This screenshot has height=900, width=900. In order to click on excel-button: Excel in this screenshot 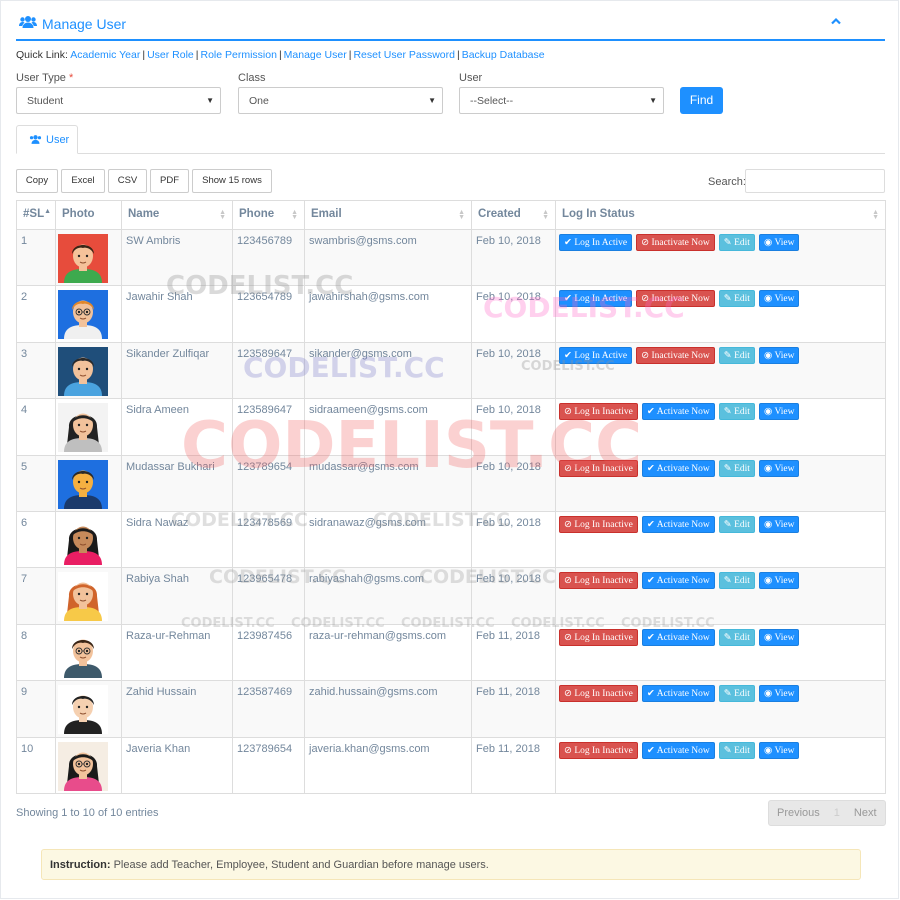, I will do `click(83, 181)`.